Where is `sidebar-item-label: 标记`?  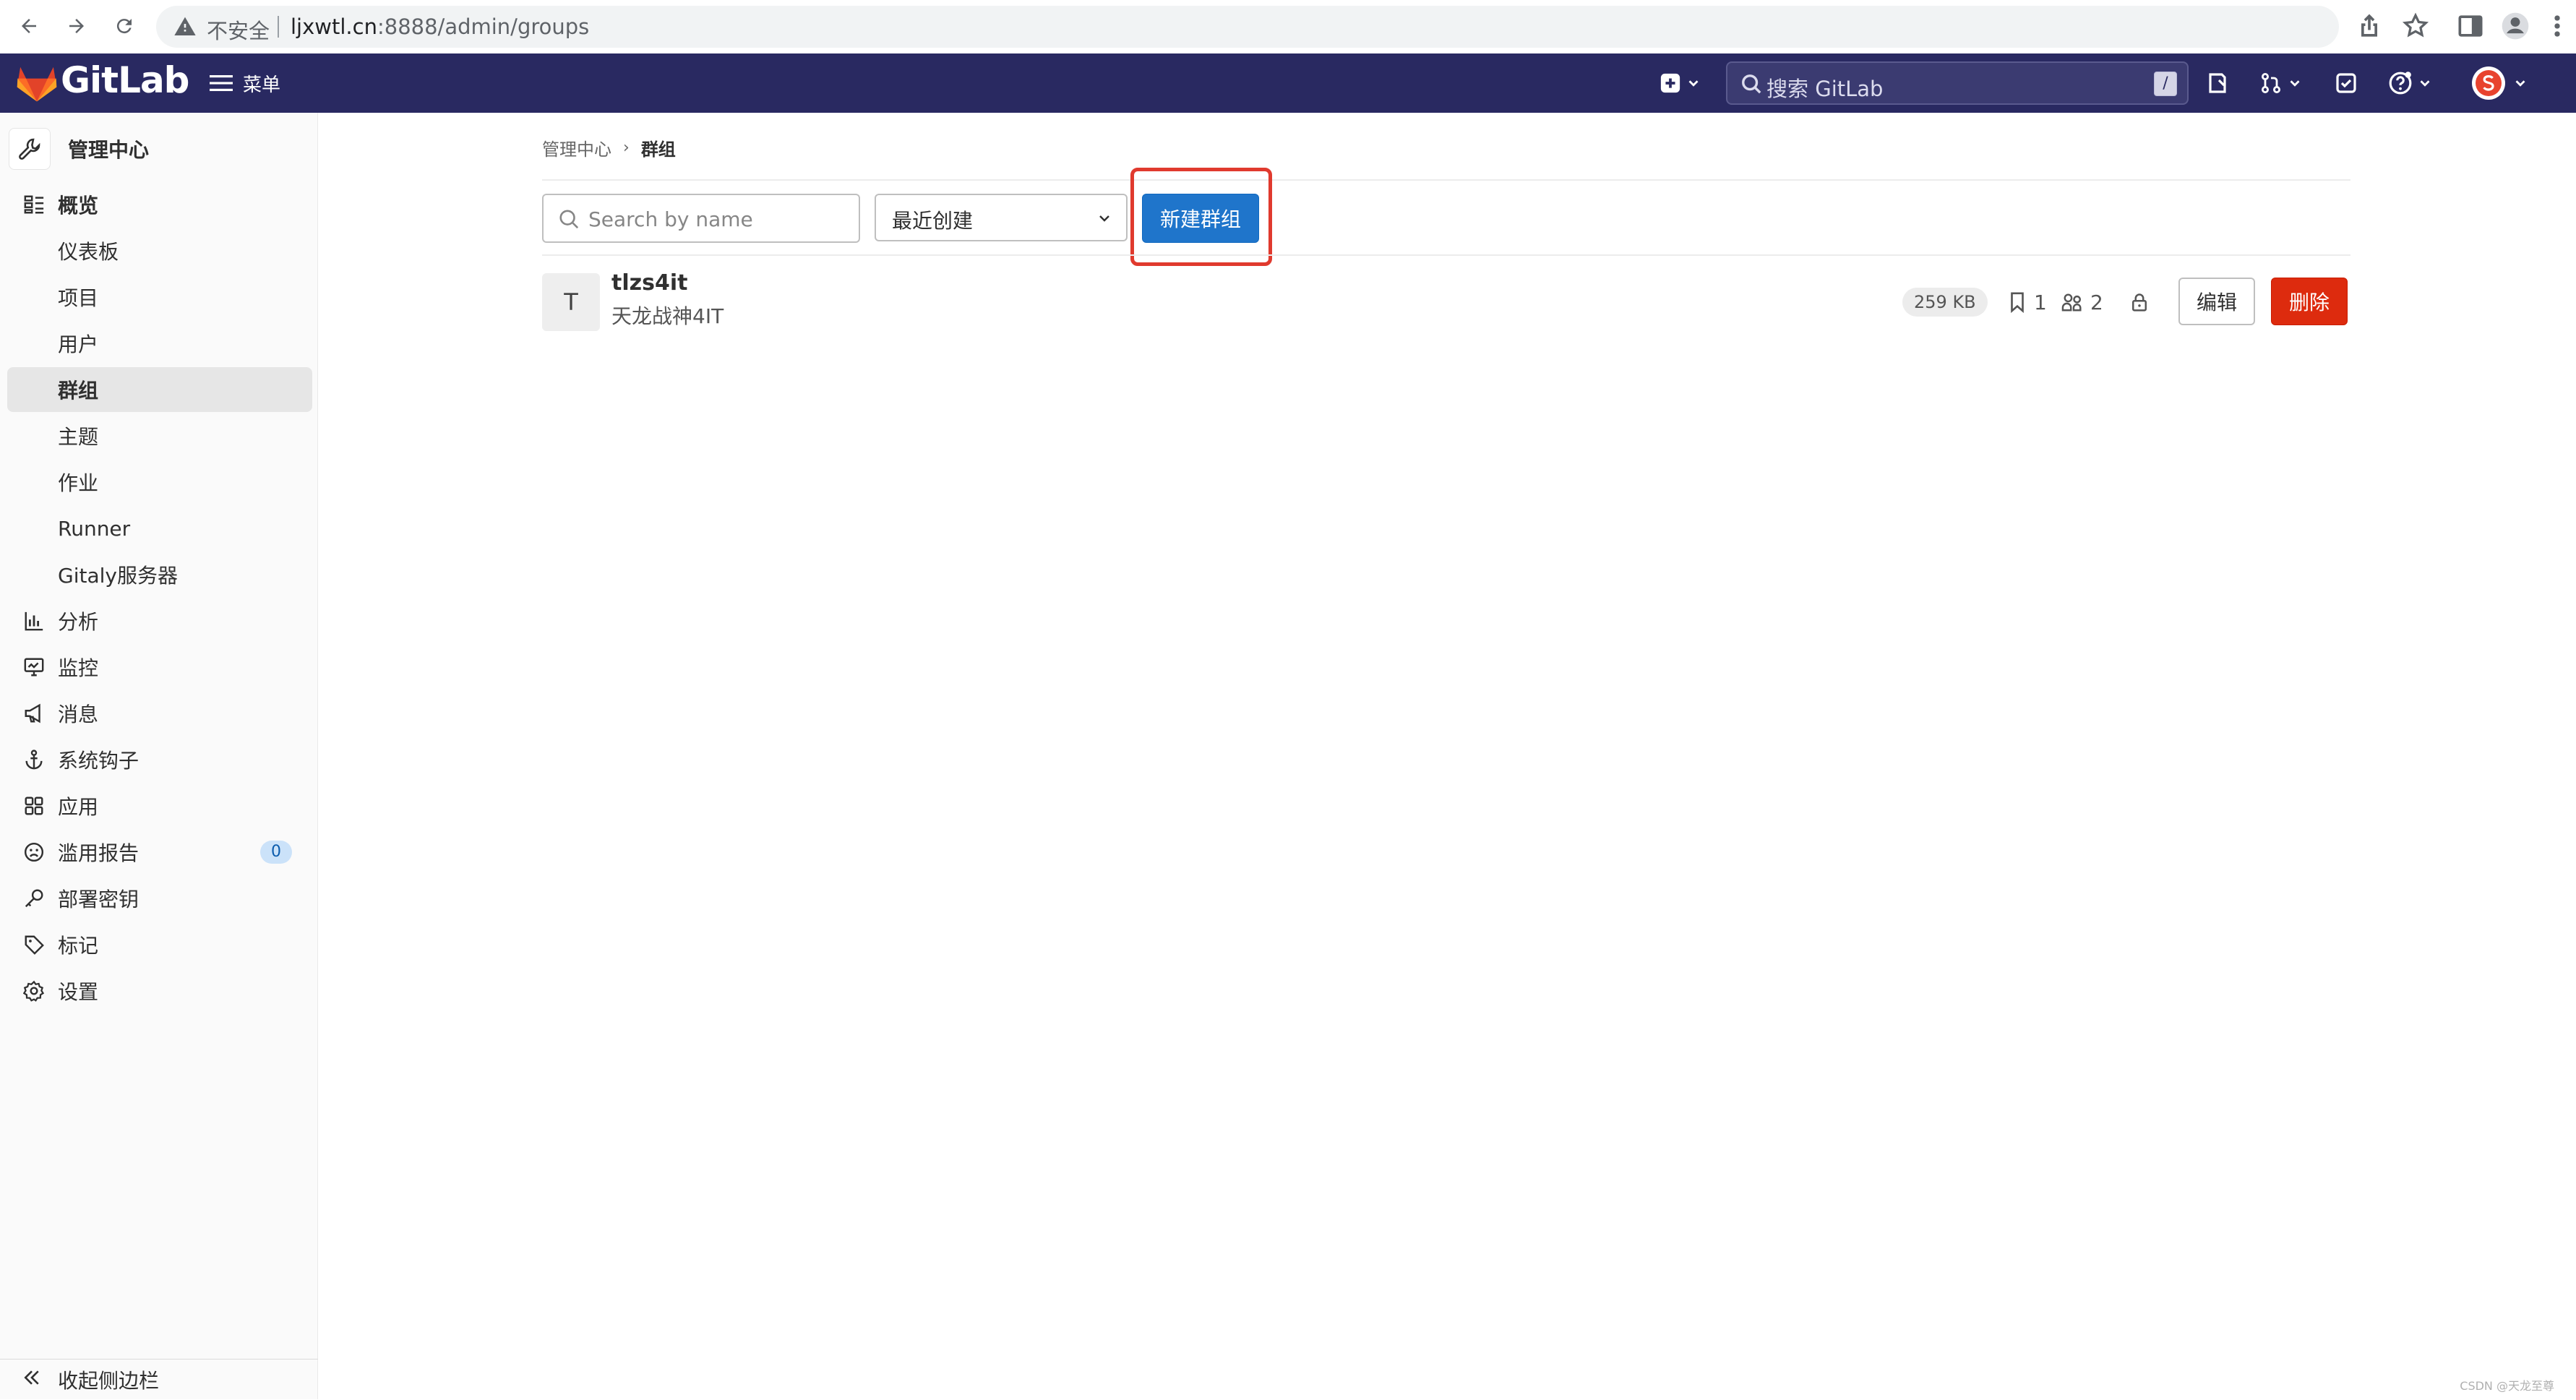 sidebar-item-label: 标记 is located at coordinates (79, 946).